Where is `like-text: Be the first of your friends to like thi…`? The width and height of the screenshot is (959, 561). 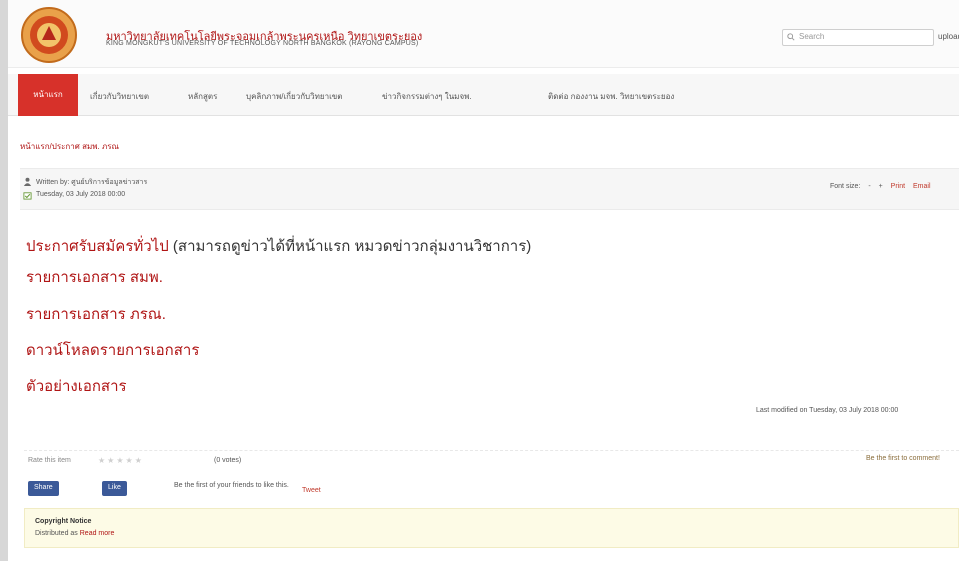
like-text: Be the first of your friends to like thi… is located at coordinates (231, 485).